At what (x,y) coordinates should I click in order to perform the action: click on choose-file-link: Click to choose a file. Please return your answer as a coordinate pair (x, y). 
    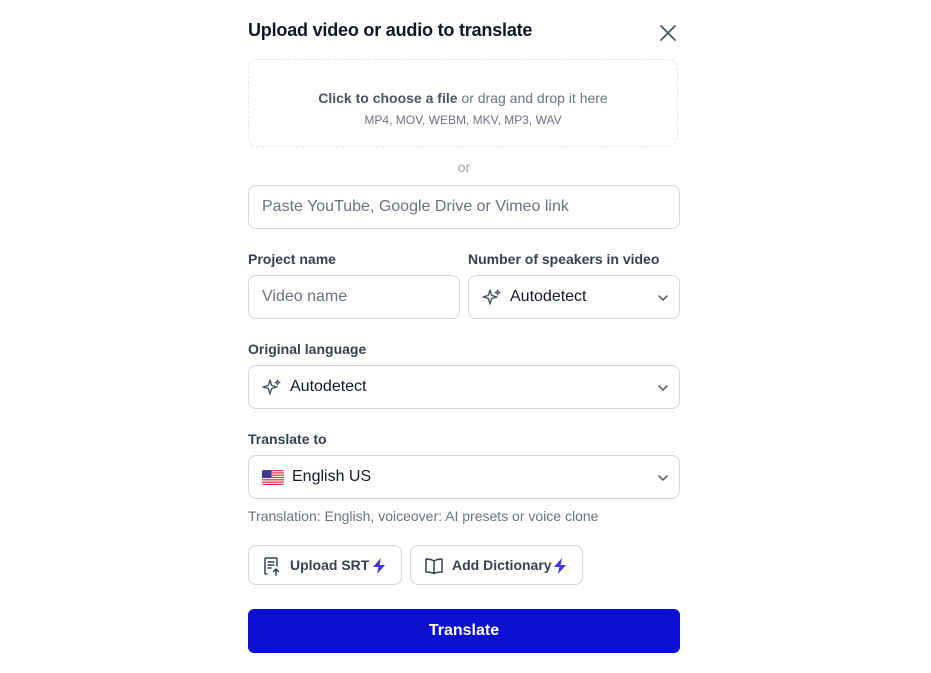
    Looking at the image, I should click on (387, 98).